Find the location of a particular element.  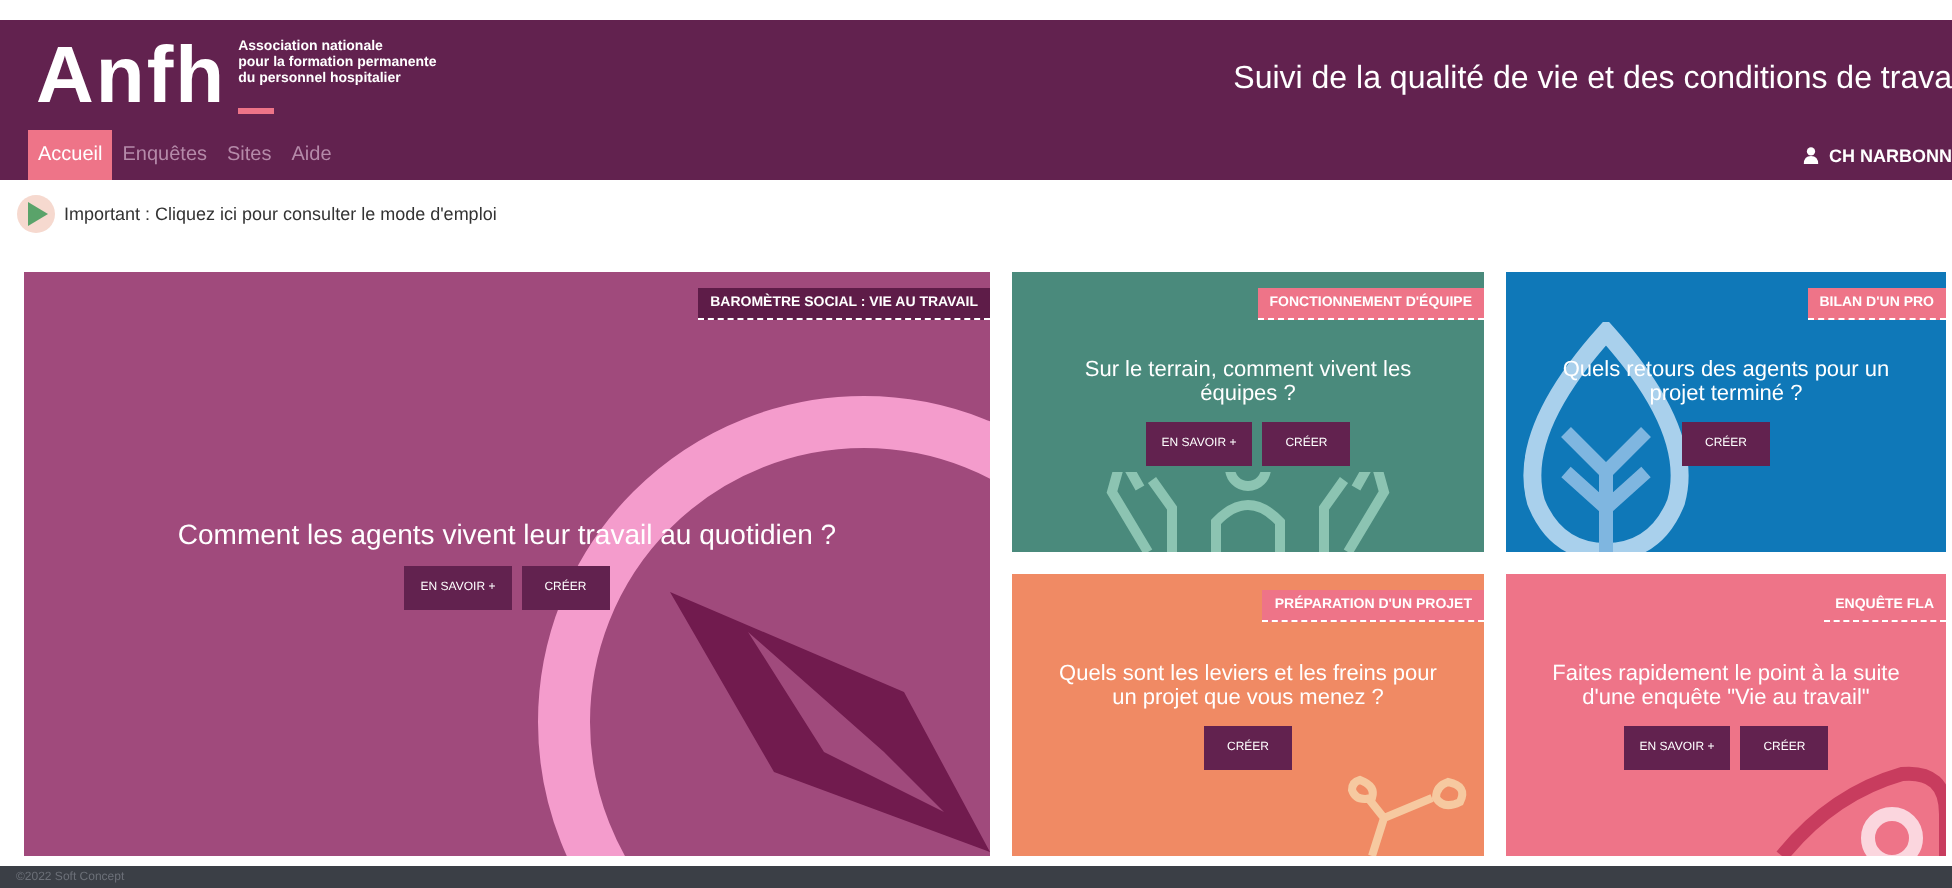

logo-wordmark: Anfh is located at coordinates (131, 75).